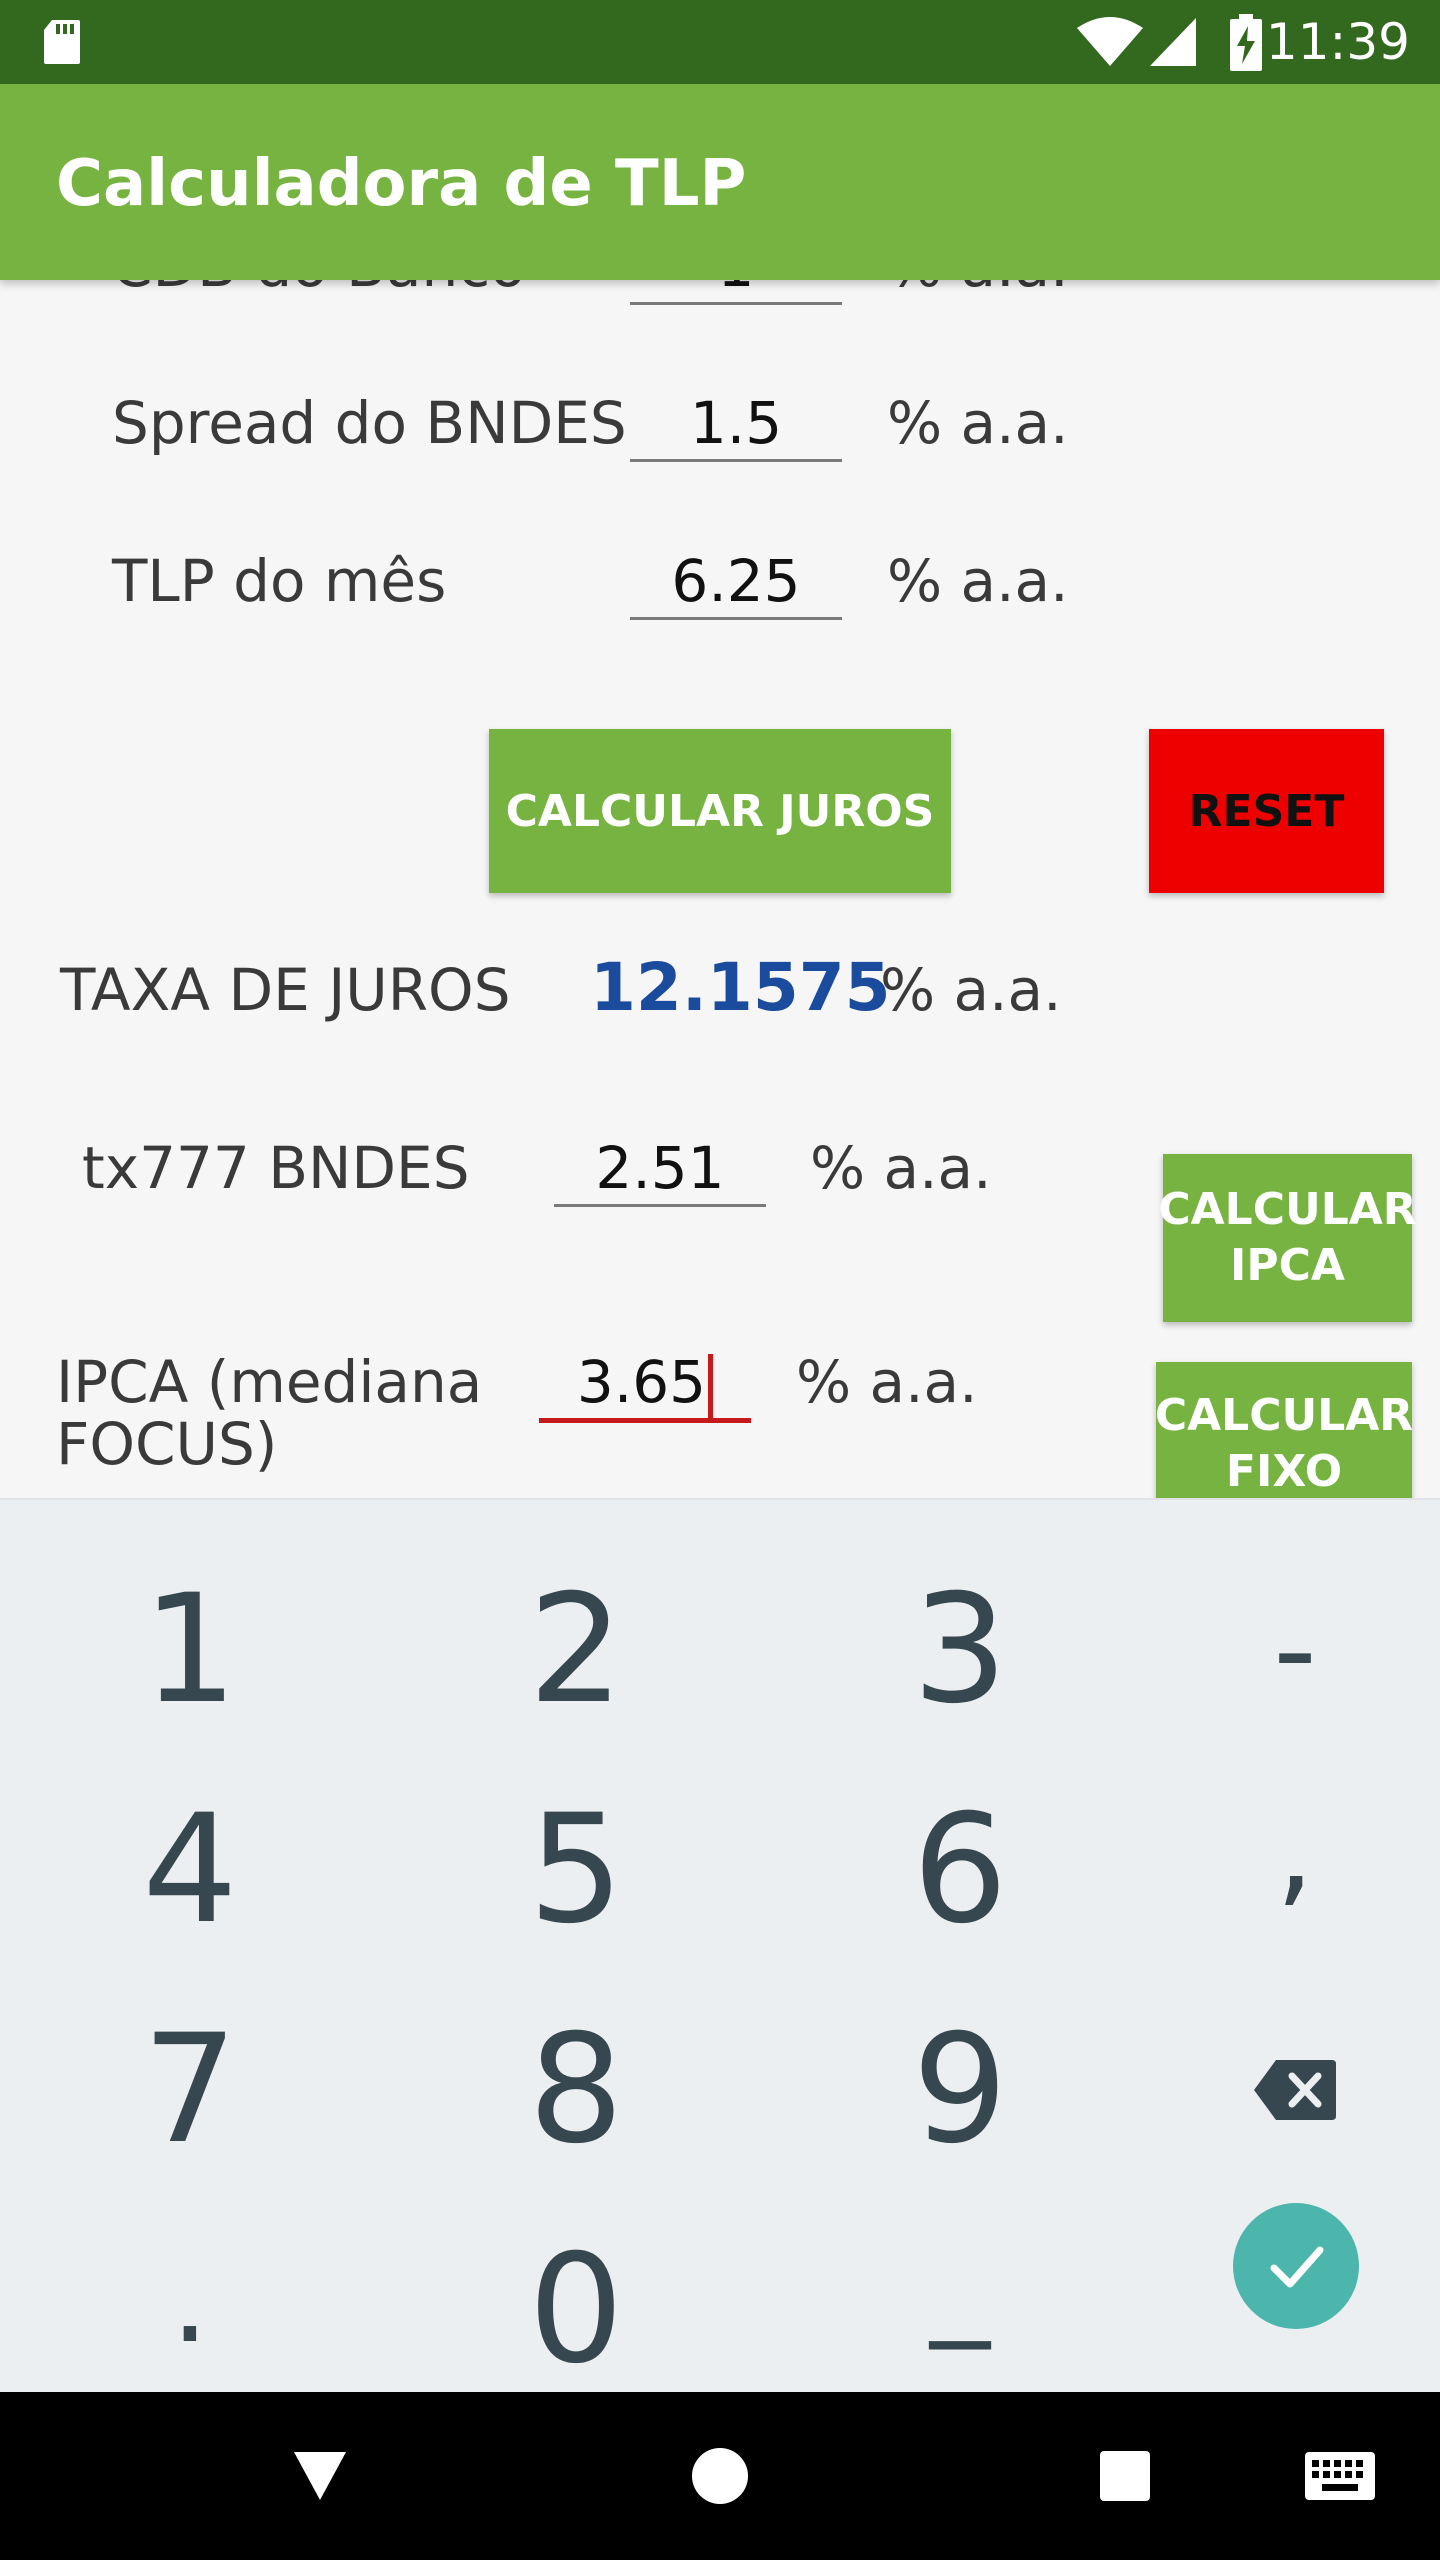 The image size is (1440, 2560). Describe the element at coordinates (1337, 42) in the screenshot. I see `clock: 11:39` at that location.